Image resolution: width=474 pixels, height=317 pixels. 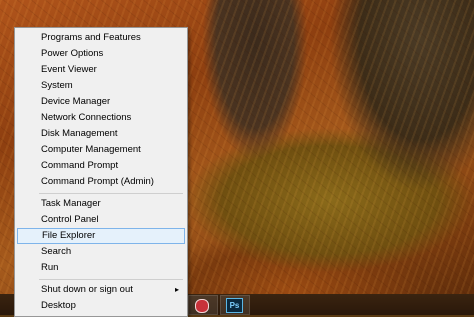 What do you see at coordinates (176, 289) in the screenshot?
I see `submenu-arrow-icon: ▸` at bounding box center [176, 289].